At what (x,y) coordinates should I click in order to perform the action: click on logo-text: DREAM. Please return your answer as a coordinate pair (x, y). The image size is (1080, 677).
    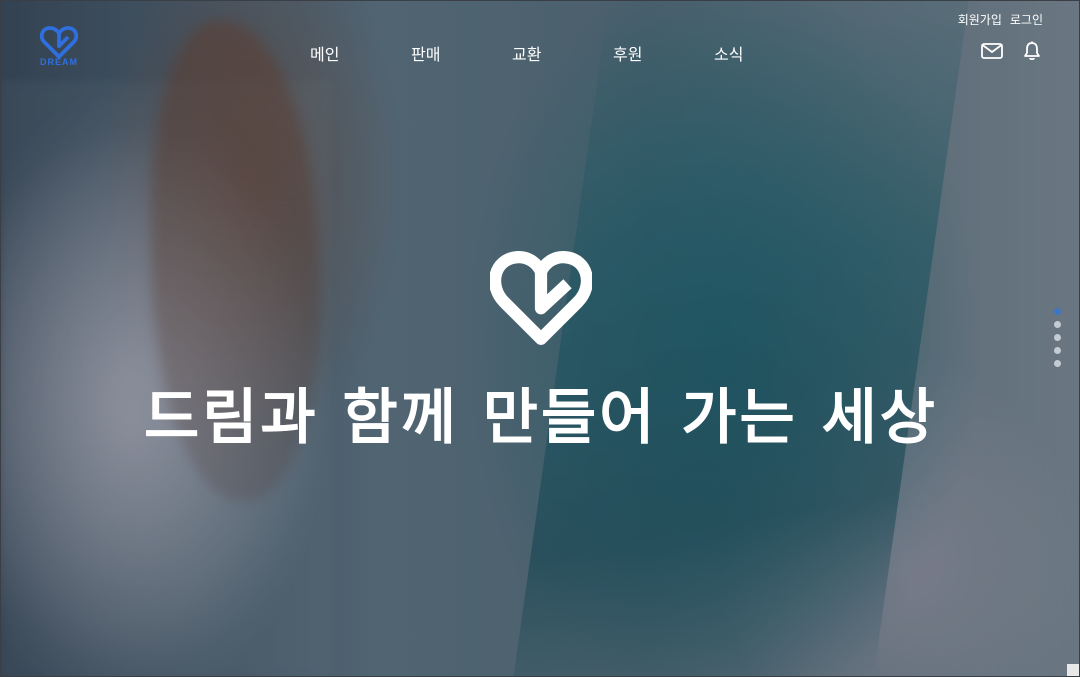
    Looking at the image, I should click on (59, 62).